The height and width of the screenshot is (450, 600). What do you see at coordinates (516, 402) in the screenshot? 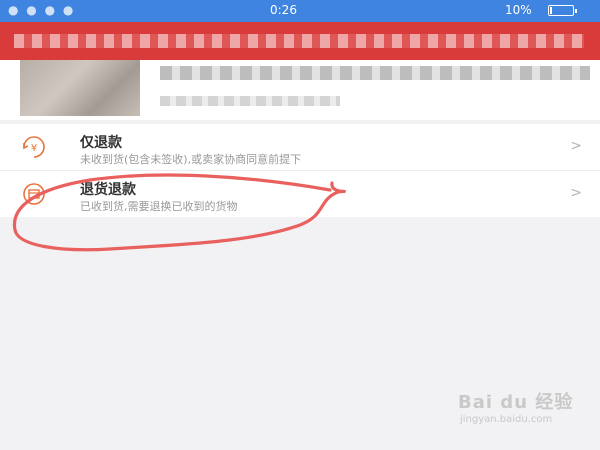
I see `watermark-logo: Bai du 经验` at bounding box center [516, 402].